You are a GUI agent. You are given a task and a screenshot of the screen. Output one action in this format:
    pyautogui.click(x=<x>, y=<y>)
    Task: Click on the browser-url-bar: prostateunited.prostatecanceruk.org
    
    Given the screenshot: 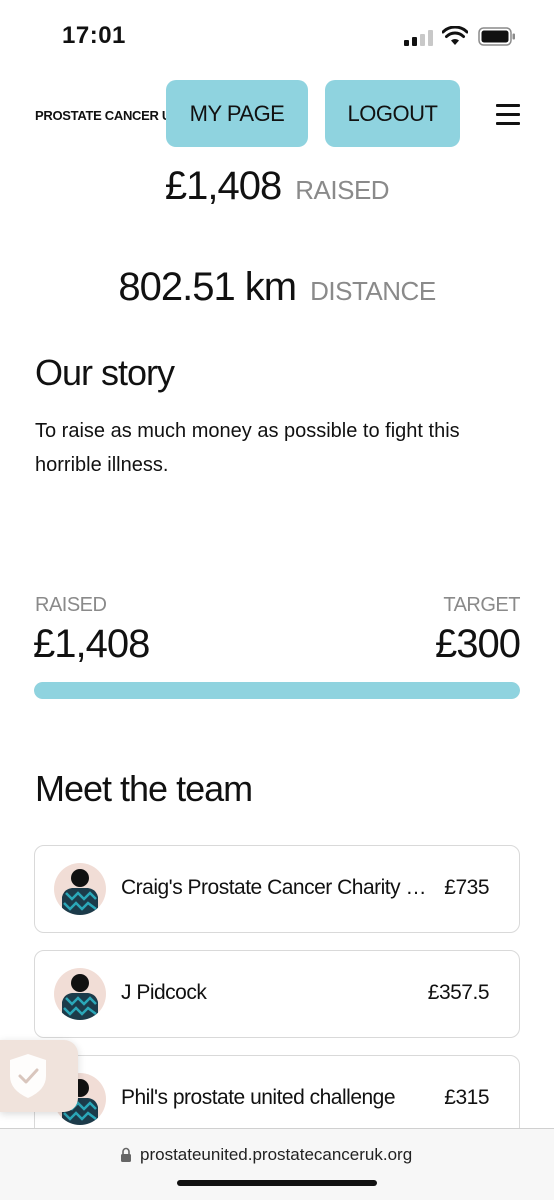 What is the action you would take?
    pyautogui.click(x=277, y=1164)
    